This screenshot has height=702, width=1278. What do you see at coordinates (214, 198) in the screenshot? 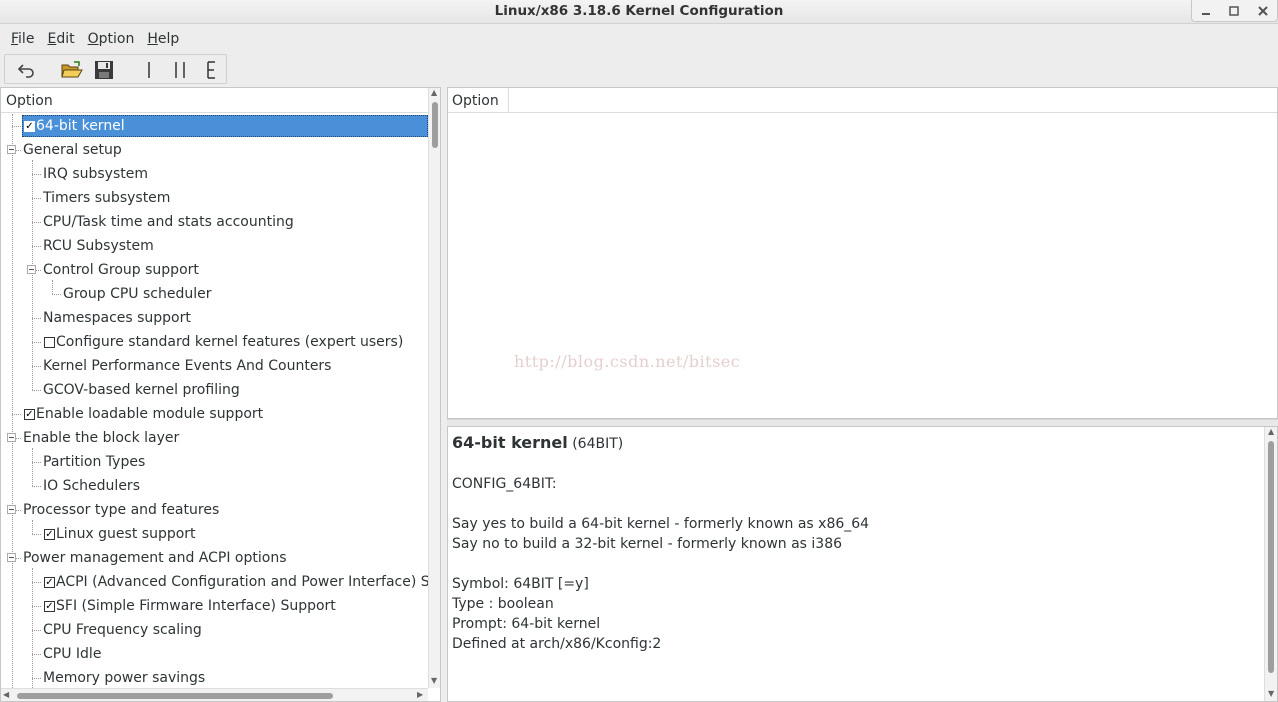
I see `tree-row: Timers subsystem` at bounding box center [214, 198].